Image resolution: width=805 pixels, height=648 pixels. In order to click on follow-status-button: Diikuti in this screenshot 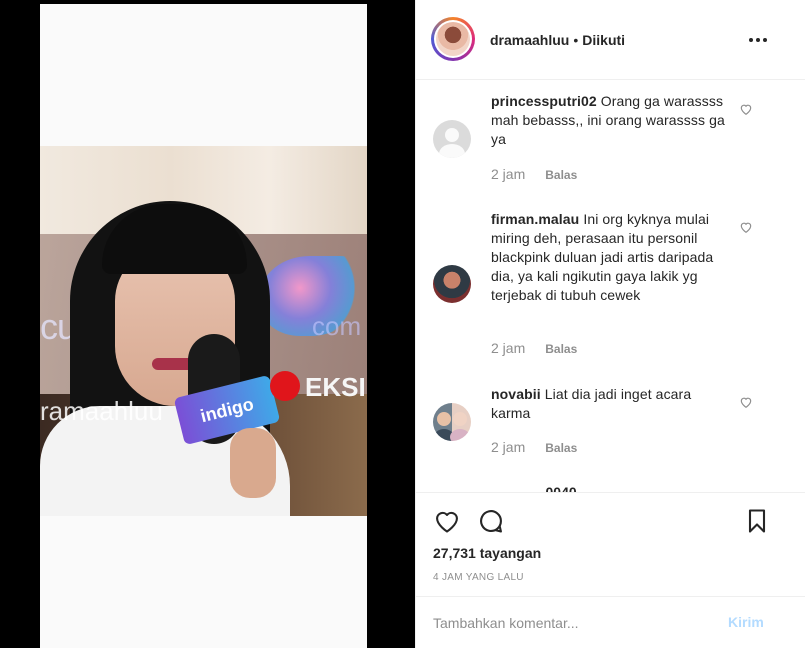, I will do `click(603, 40)`.